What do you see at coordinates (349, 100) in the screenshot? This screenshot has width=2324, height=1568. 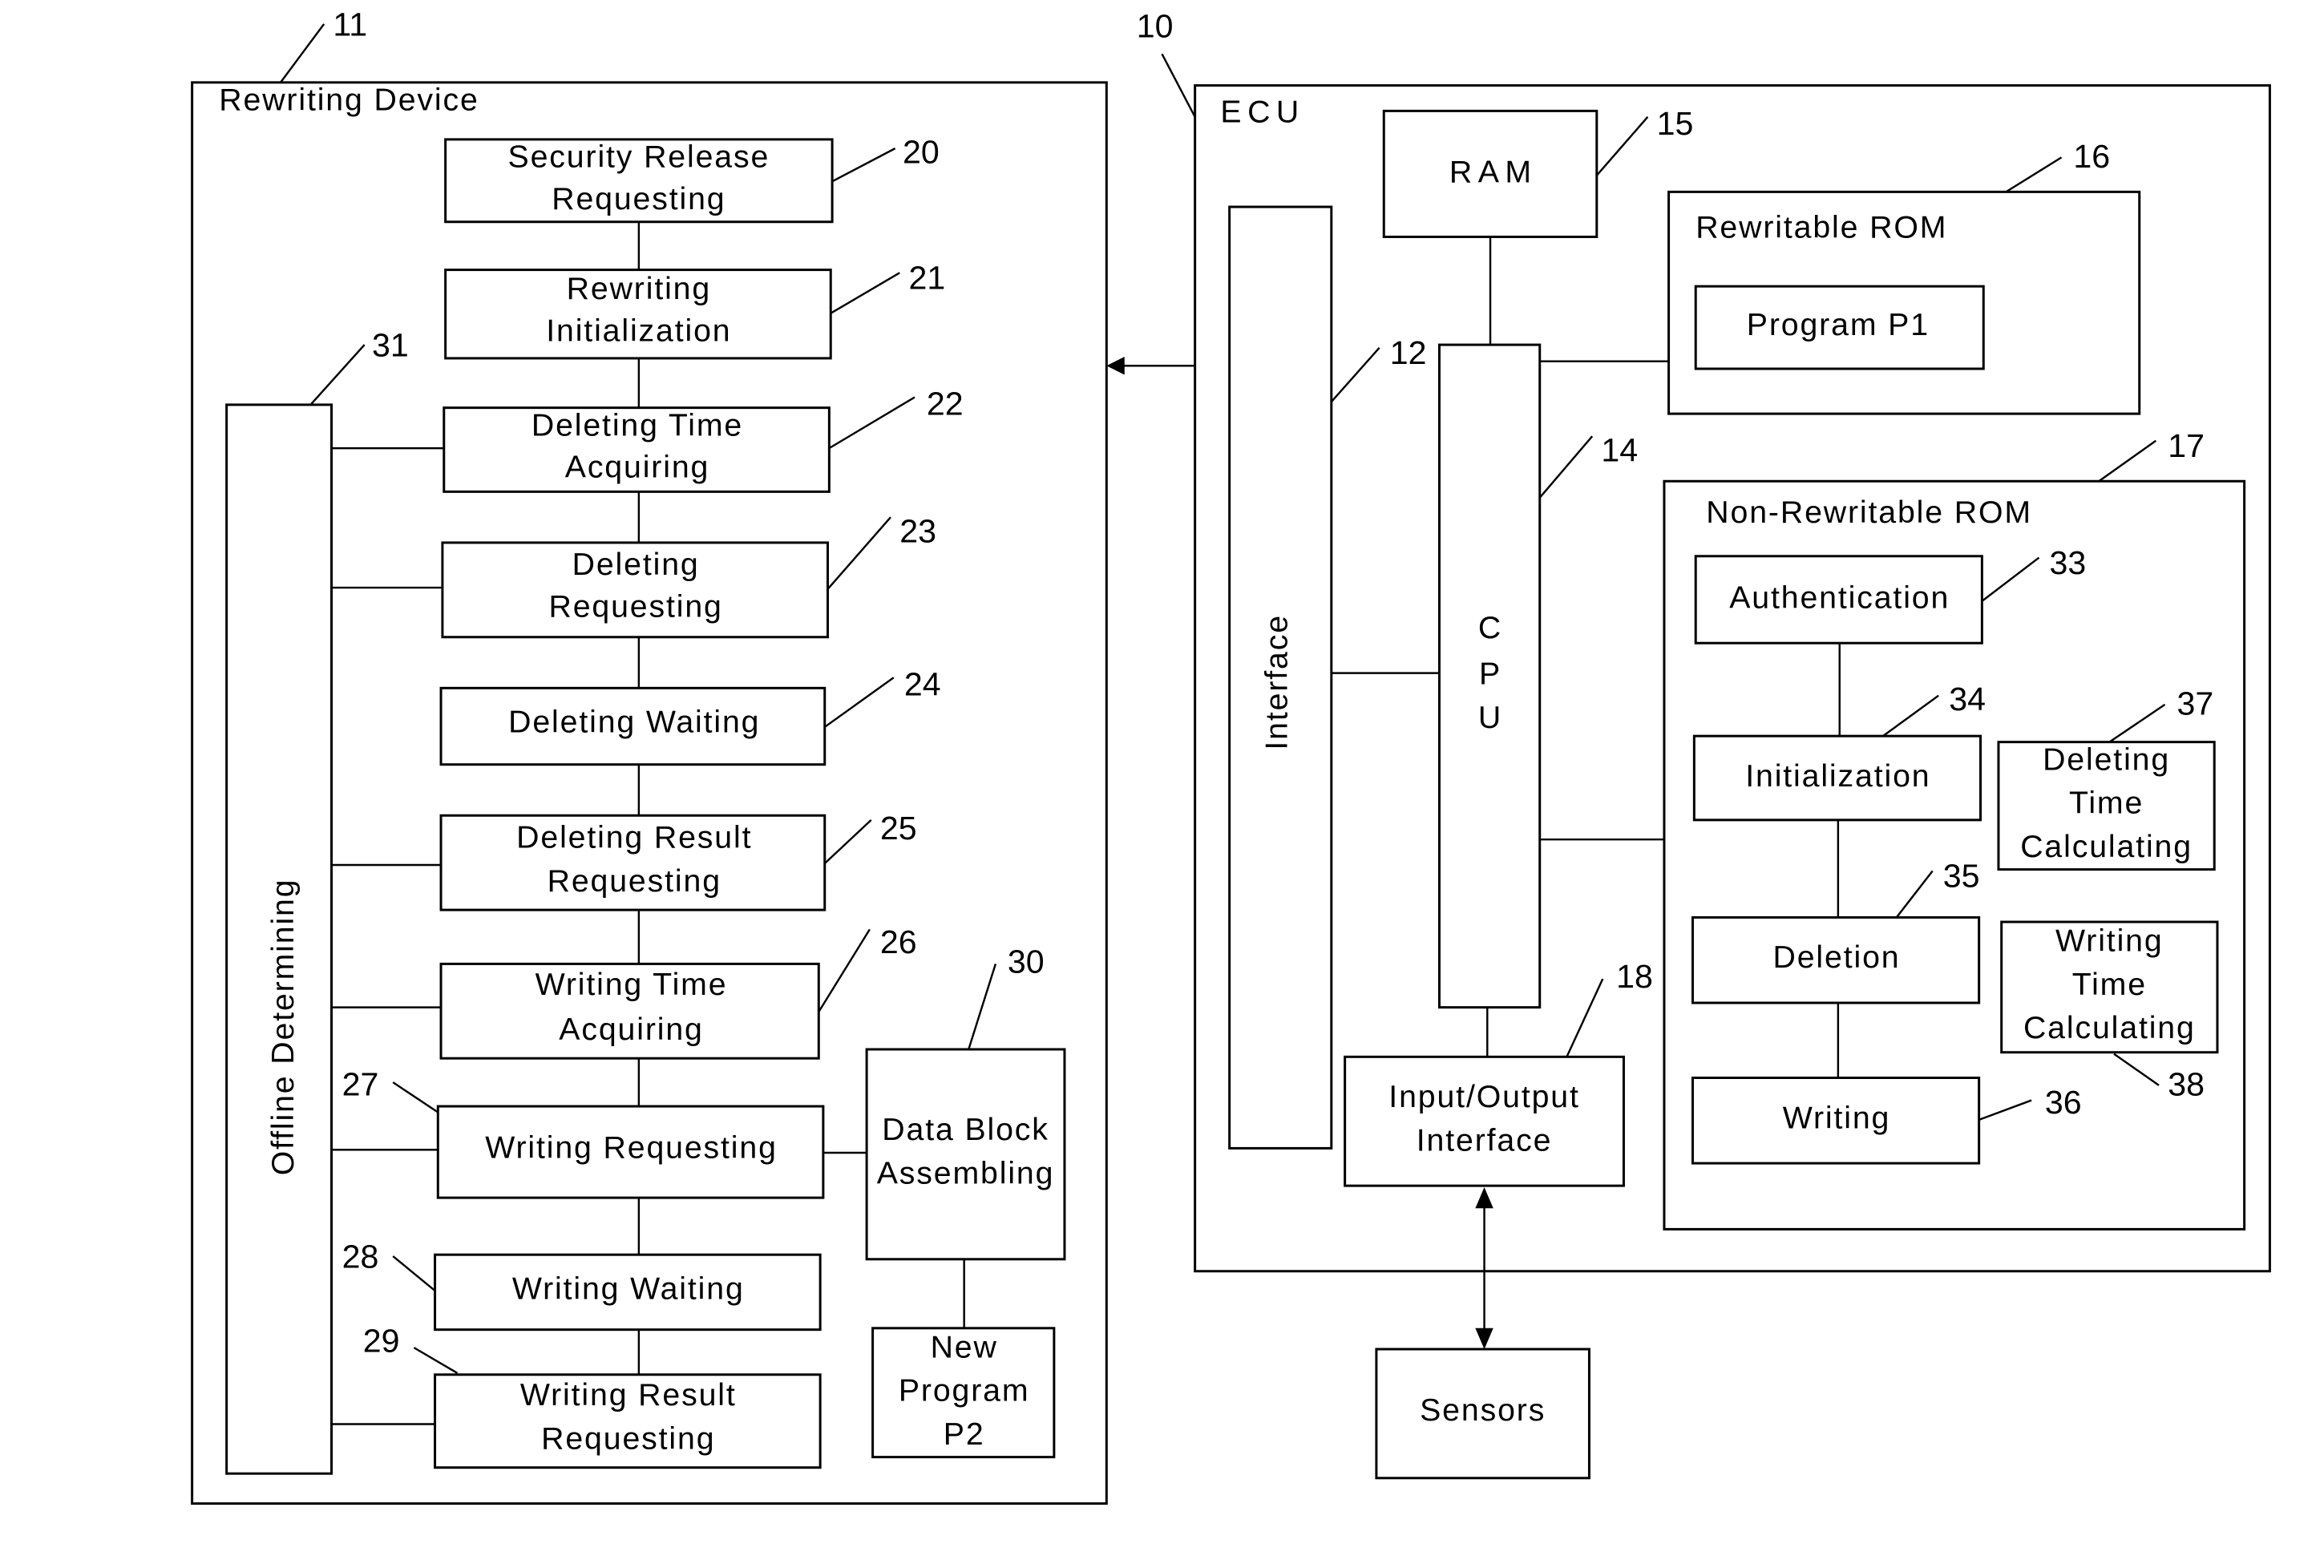 I see `rewriting-device-title: Rewriting Device` at bounding box center [349, 100].